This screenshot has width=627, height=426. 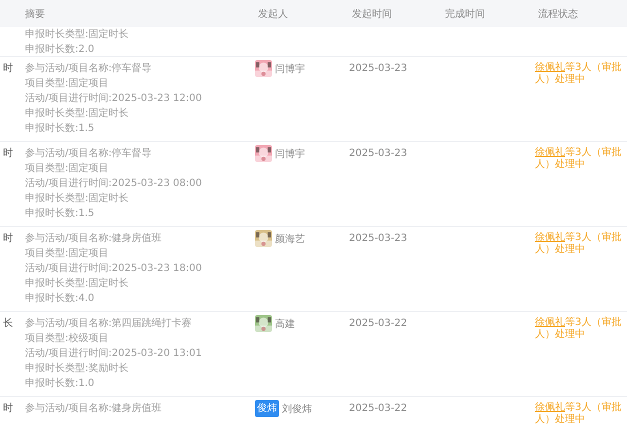 I want to click on column-header: 完成时间, so click(x=465, y=14).